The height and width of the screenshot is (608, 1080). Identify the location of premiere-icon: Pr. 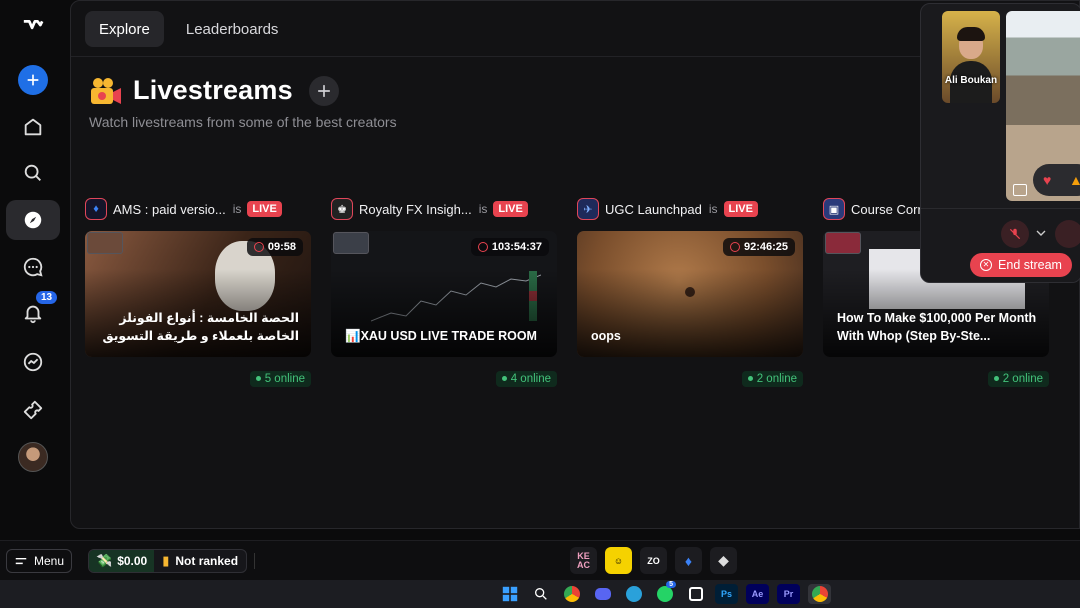
(788, 594).